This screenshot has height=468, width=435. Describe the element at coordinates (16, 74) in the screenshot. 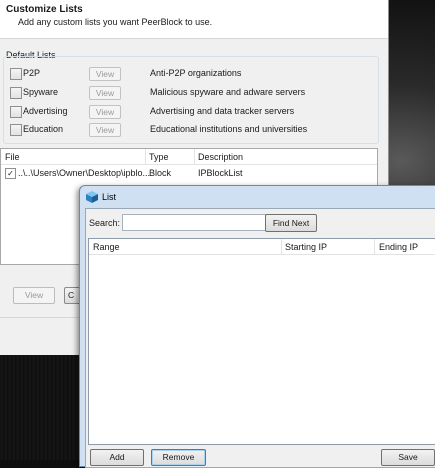

I see `p2p-checkbox` at that location.